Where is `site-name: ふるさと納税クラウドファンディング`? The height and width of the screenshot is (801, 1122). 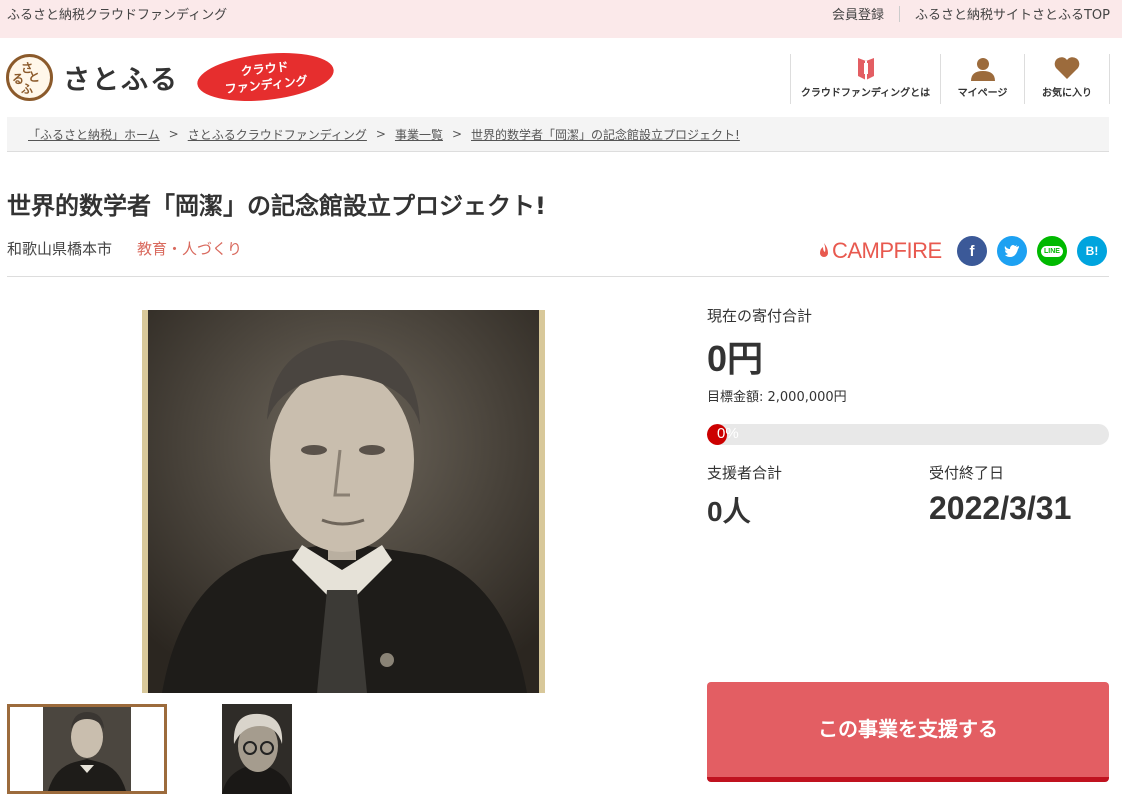 site-name: ふるさと納税クラウドファンディング is located at coordinates (117, 15).